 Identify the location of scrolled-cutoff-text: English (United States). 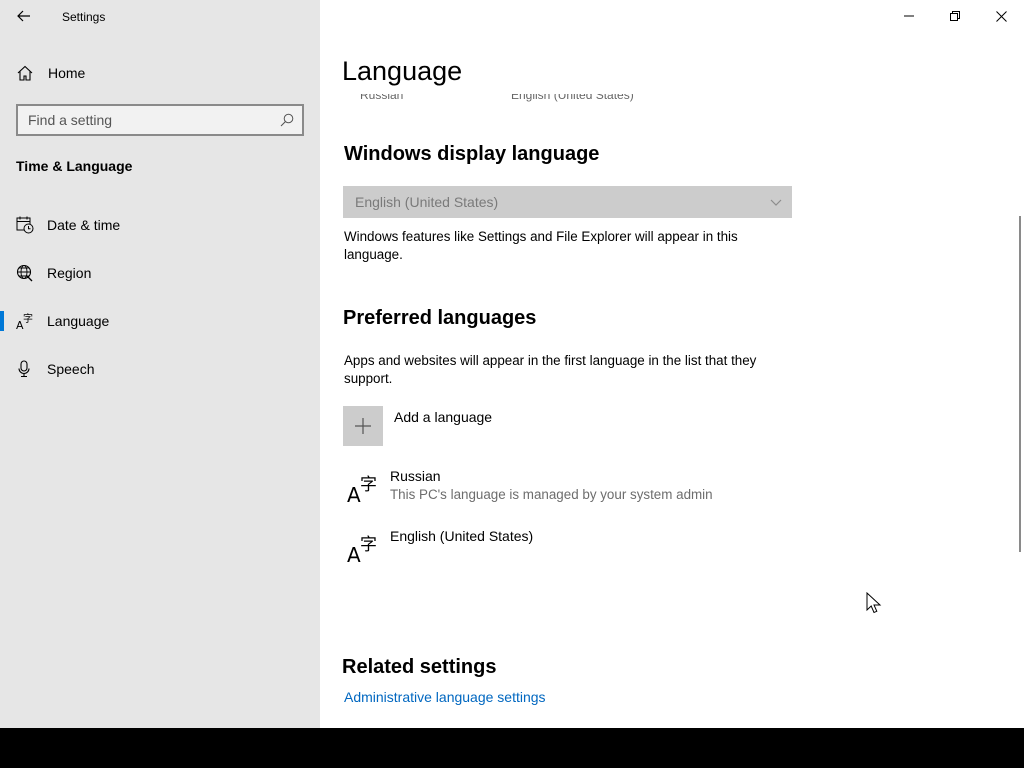
(572, 95).